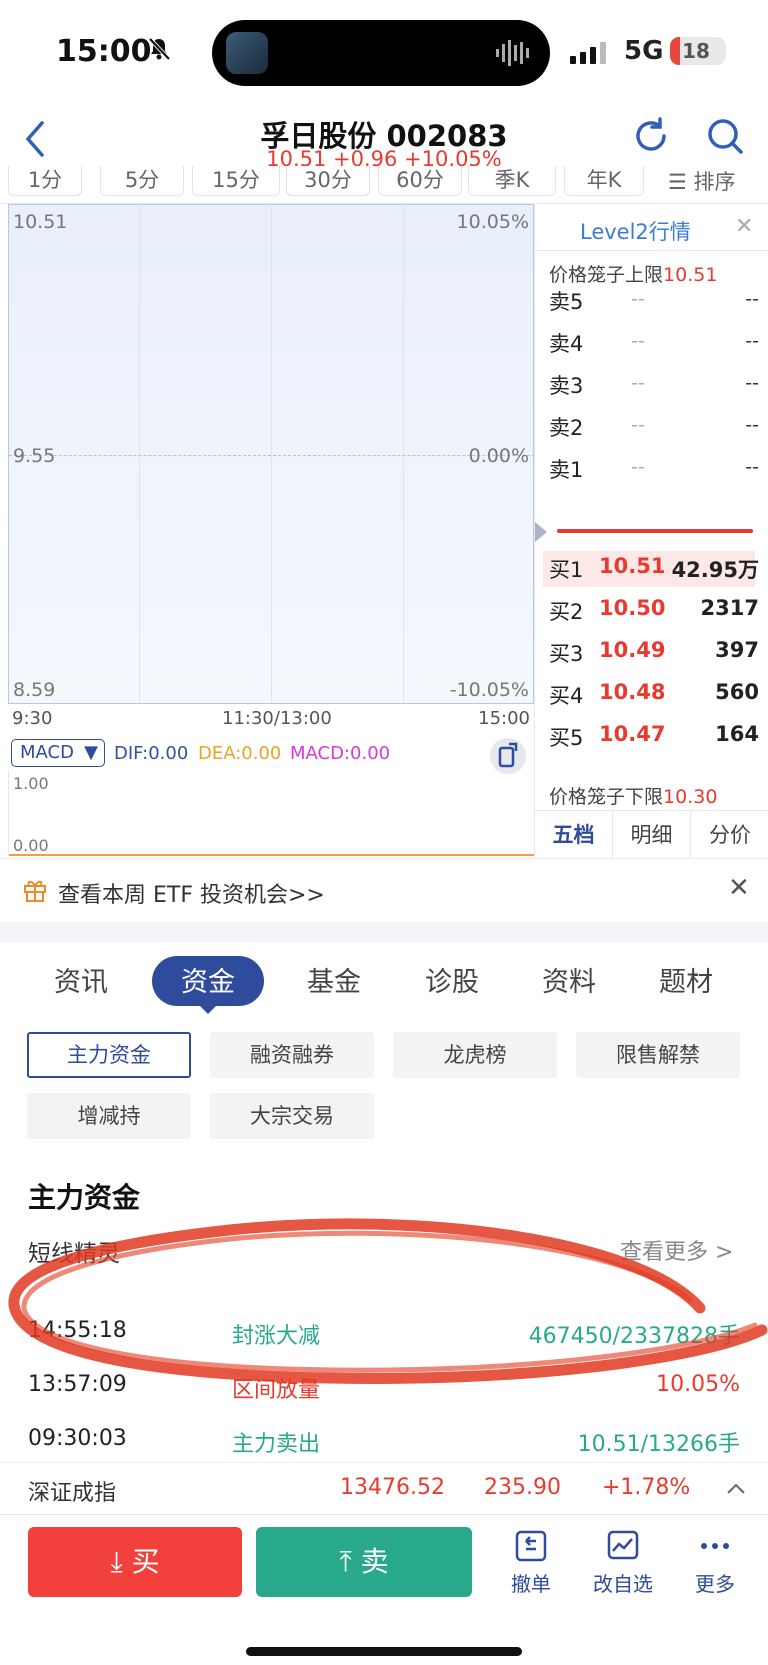 Image resolution: width=768 pixels, height=1665 pixels. What do you see at coordinates (714, 182) in the screenshot?
I see `sort-label: 排序` at bounding box center [714, 182].